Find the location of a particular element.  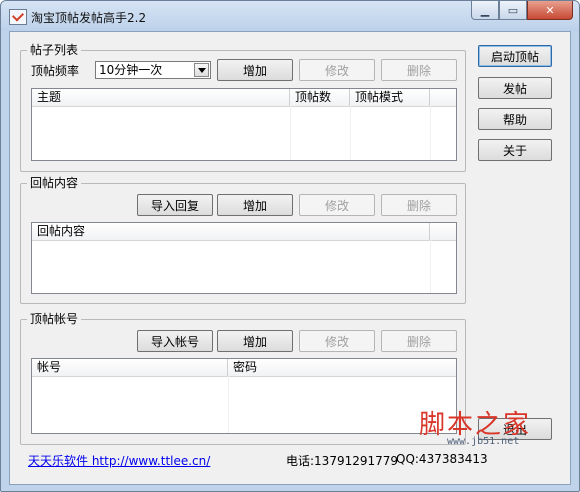

window-title: 淘宝顶帖发帖高手2.2 is located at coordinates (89, 18).